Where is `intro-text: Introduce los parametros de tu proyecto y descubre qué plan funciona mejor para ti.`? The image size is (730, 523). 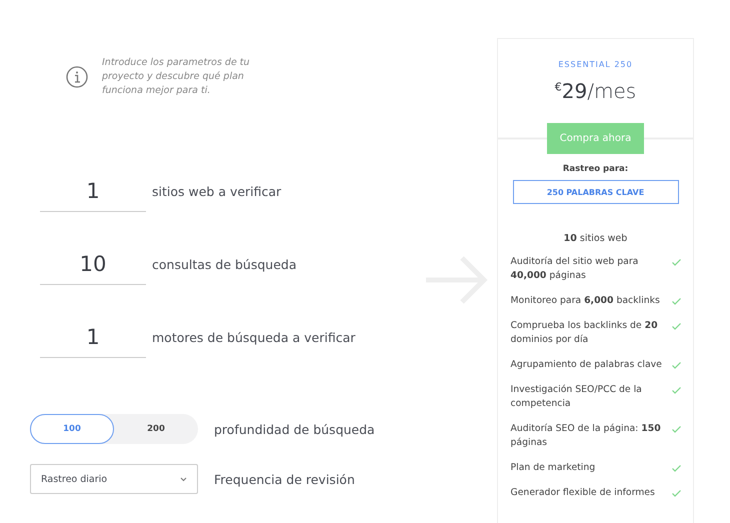
intro-text: Introduce los parametros de tu proyecto y descubre qué plan funciona mejor para ti. is located at coordinates (176, 77).